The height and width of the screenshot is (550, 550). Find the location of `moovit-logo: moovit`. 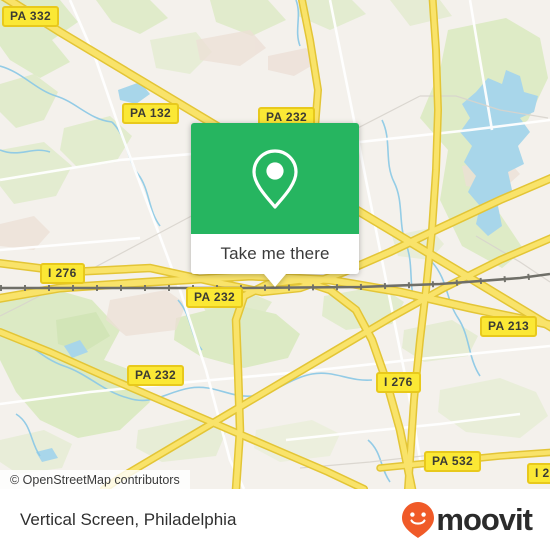

moovit-logo: moovit is located at coordinates (467, 520).